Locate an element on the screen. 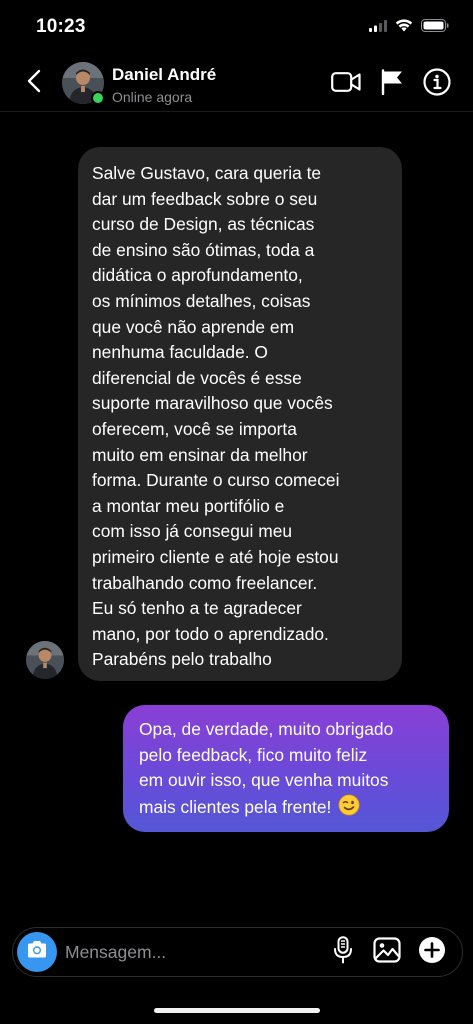 This screenshot has width=473, height=1024. gallery-icon is located at coordinates (387, 952).